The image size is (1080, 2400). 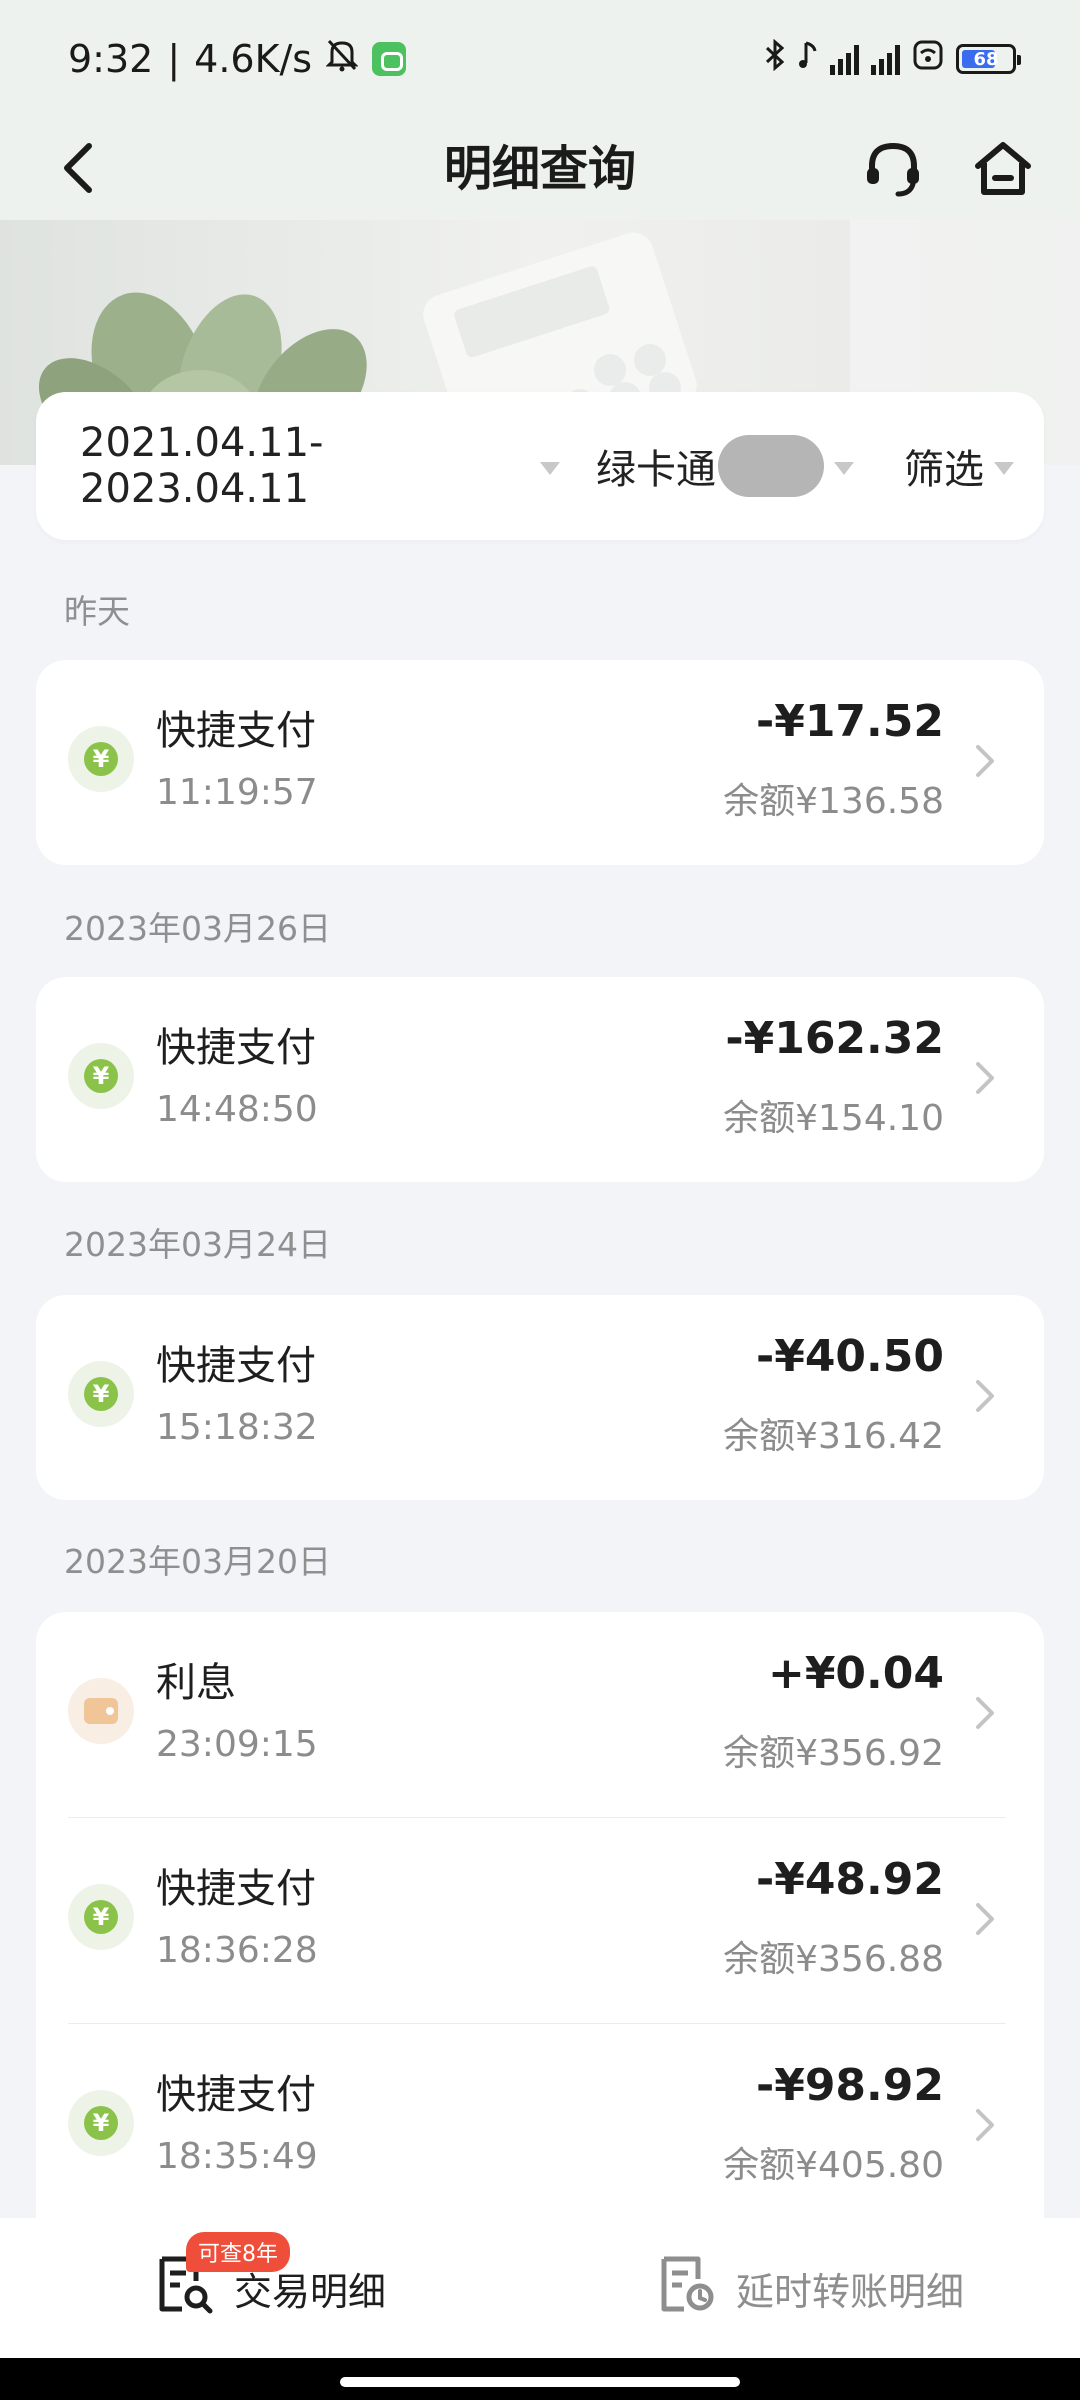 What do you see at coordinates (833, 1753) in the screenshot?
I see `transaction-balance: 余额¥356.92` at bounding box center [833, 1753].